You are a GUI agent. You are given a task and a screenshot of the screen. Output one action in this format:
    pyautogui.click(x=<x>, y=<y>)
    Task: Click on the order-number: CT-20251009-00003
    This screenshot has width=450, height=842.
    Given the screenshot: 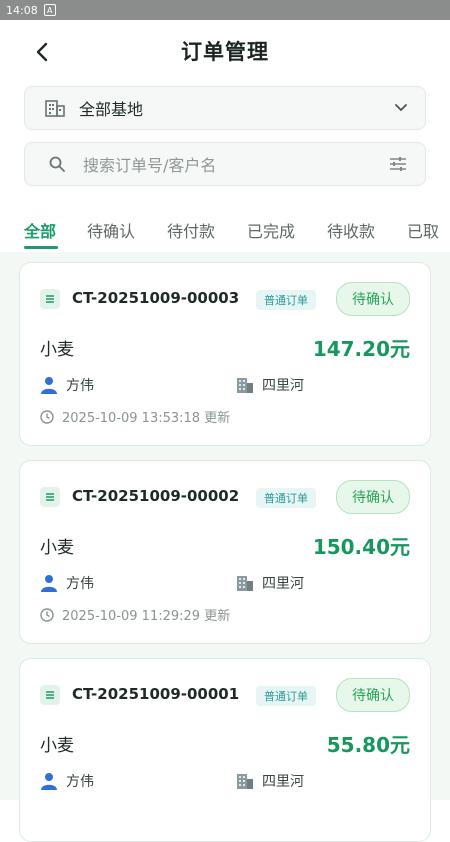 What is the action you would take?
    pyautogui.click(x=156, y=298)
    